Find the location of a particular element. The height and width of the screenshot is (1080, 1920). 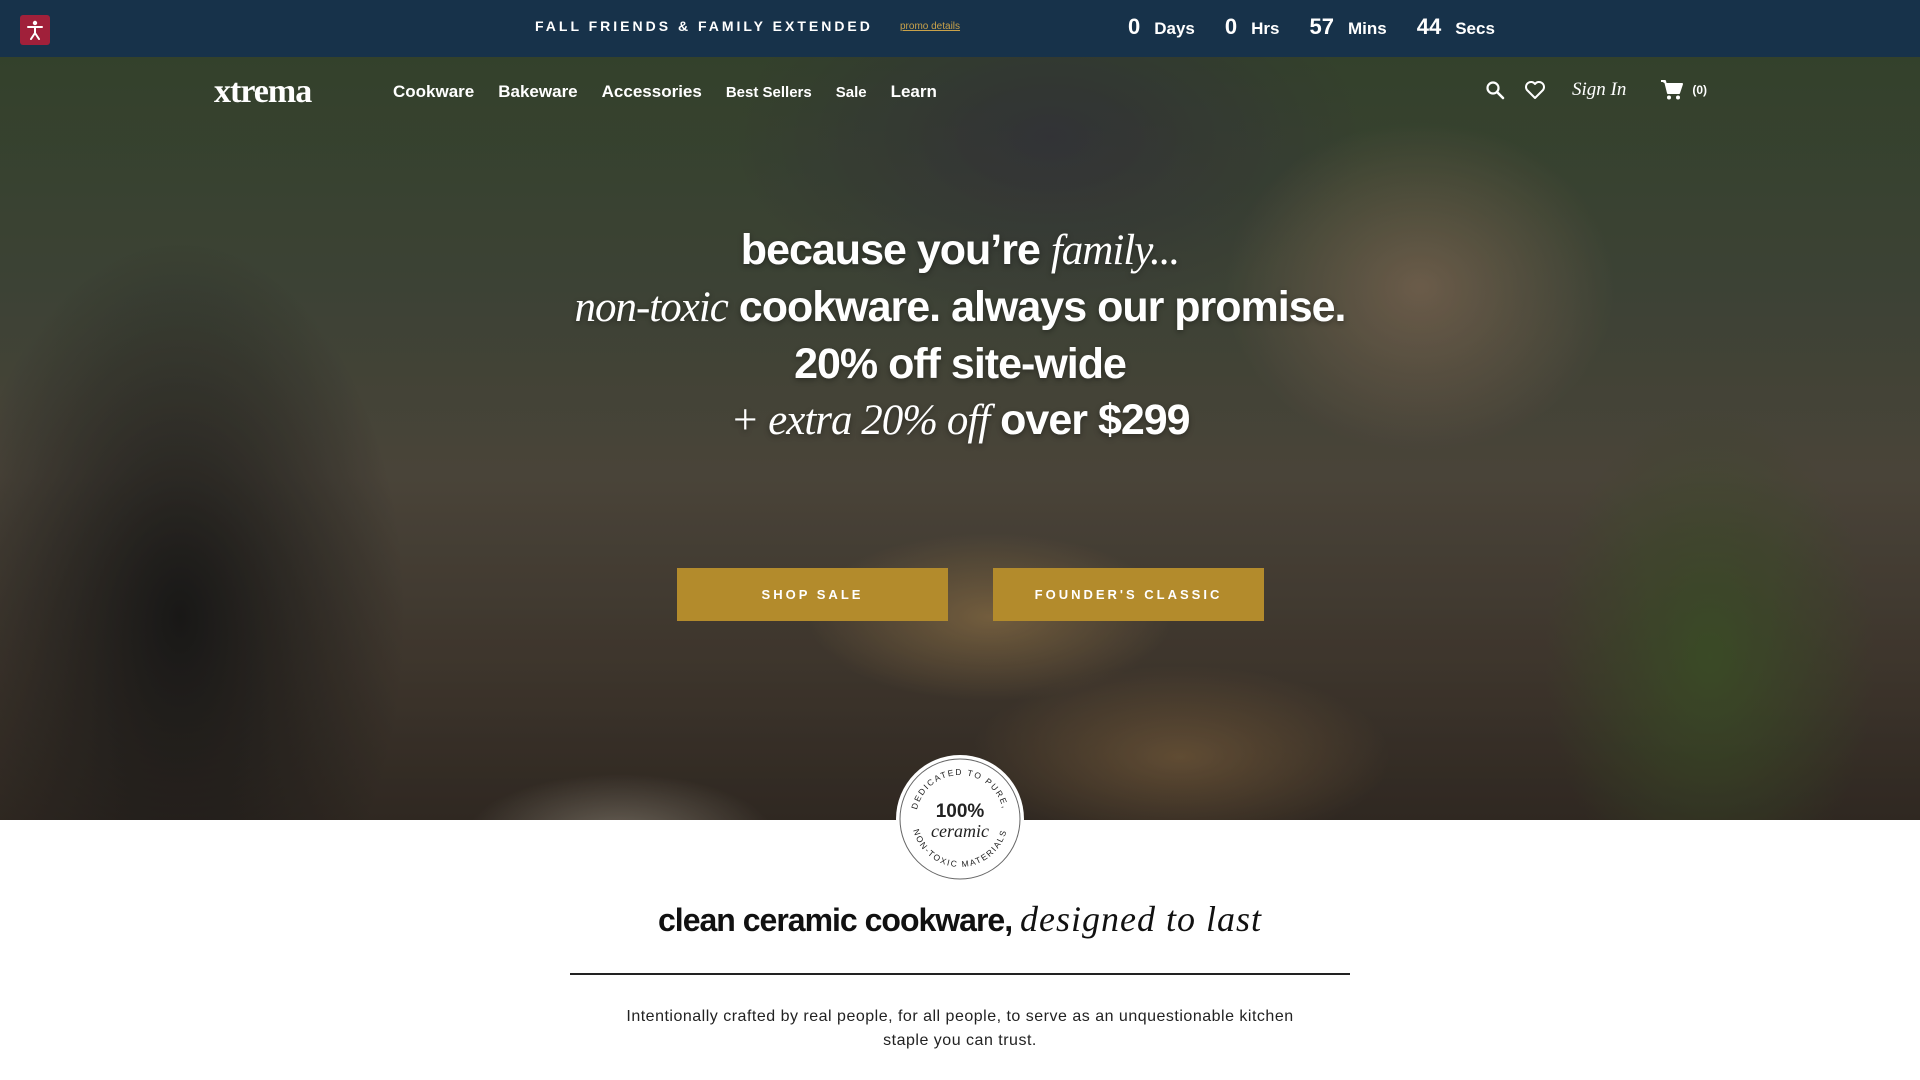

headline-line-4: + extra 20% off over $299 is located at coordinates (960, 420).